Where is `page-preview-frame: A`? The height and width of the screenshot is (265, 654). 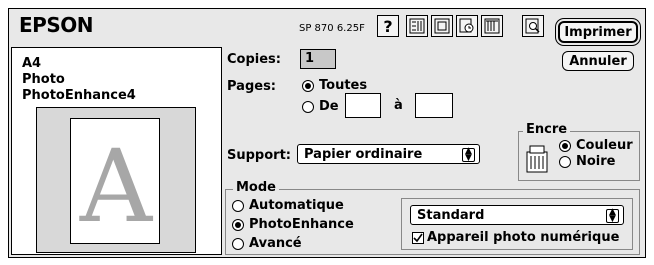
page-preview-frame: A is located at coordinates (116, 180).